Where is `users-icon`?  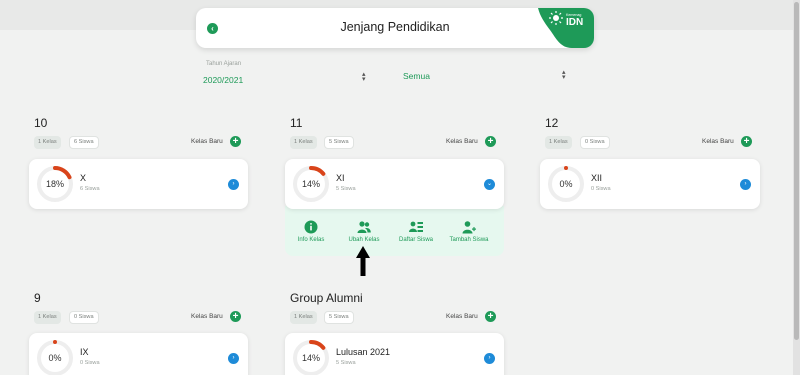 users-icon is located at coordinates (364, 227).